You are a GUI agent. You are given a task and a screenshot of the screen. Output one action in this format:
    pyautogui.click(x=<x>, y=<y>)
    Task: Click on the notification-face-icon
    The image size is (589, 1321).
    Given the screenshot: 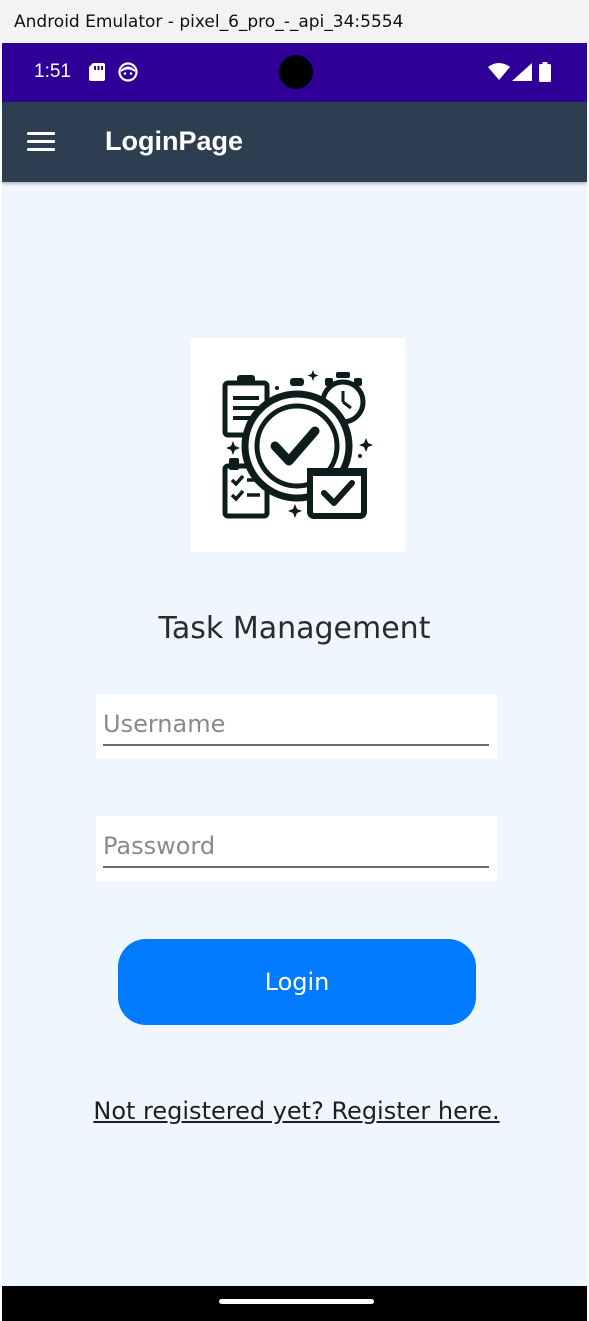 What is the action you would take?
    pyautogui.click(x=128, y=72)
    